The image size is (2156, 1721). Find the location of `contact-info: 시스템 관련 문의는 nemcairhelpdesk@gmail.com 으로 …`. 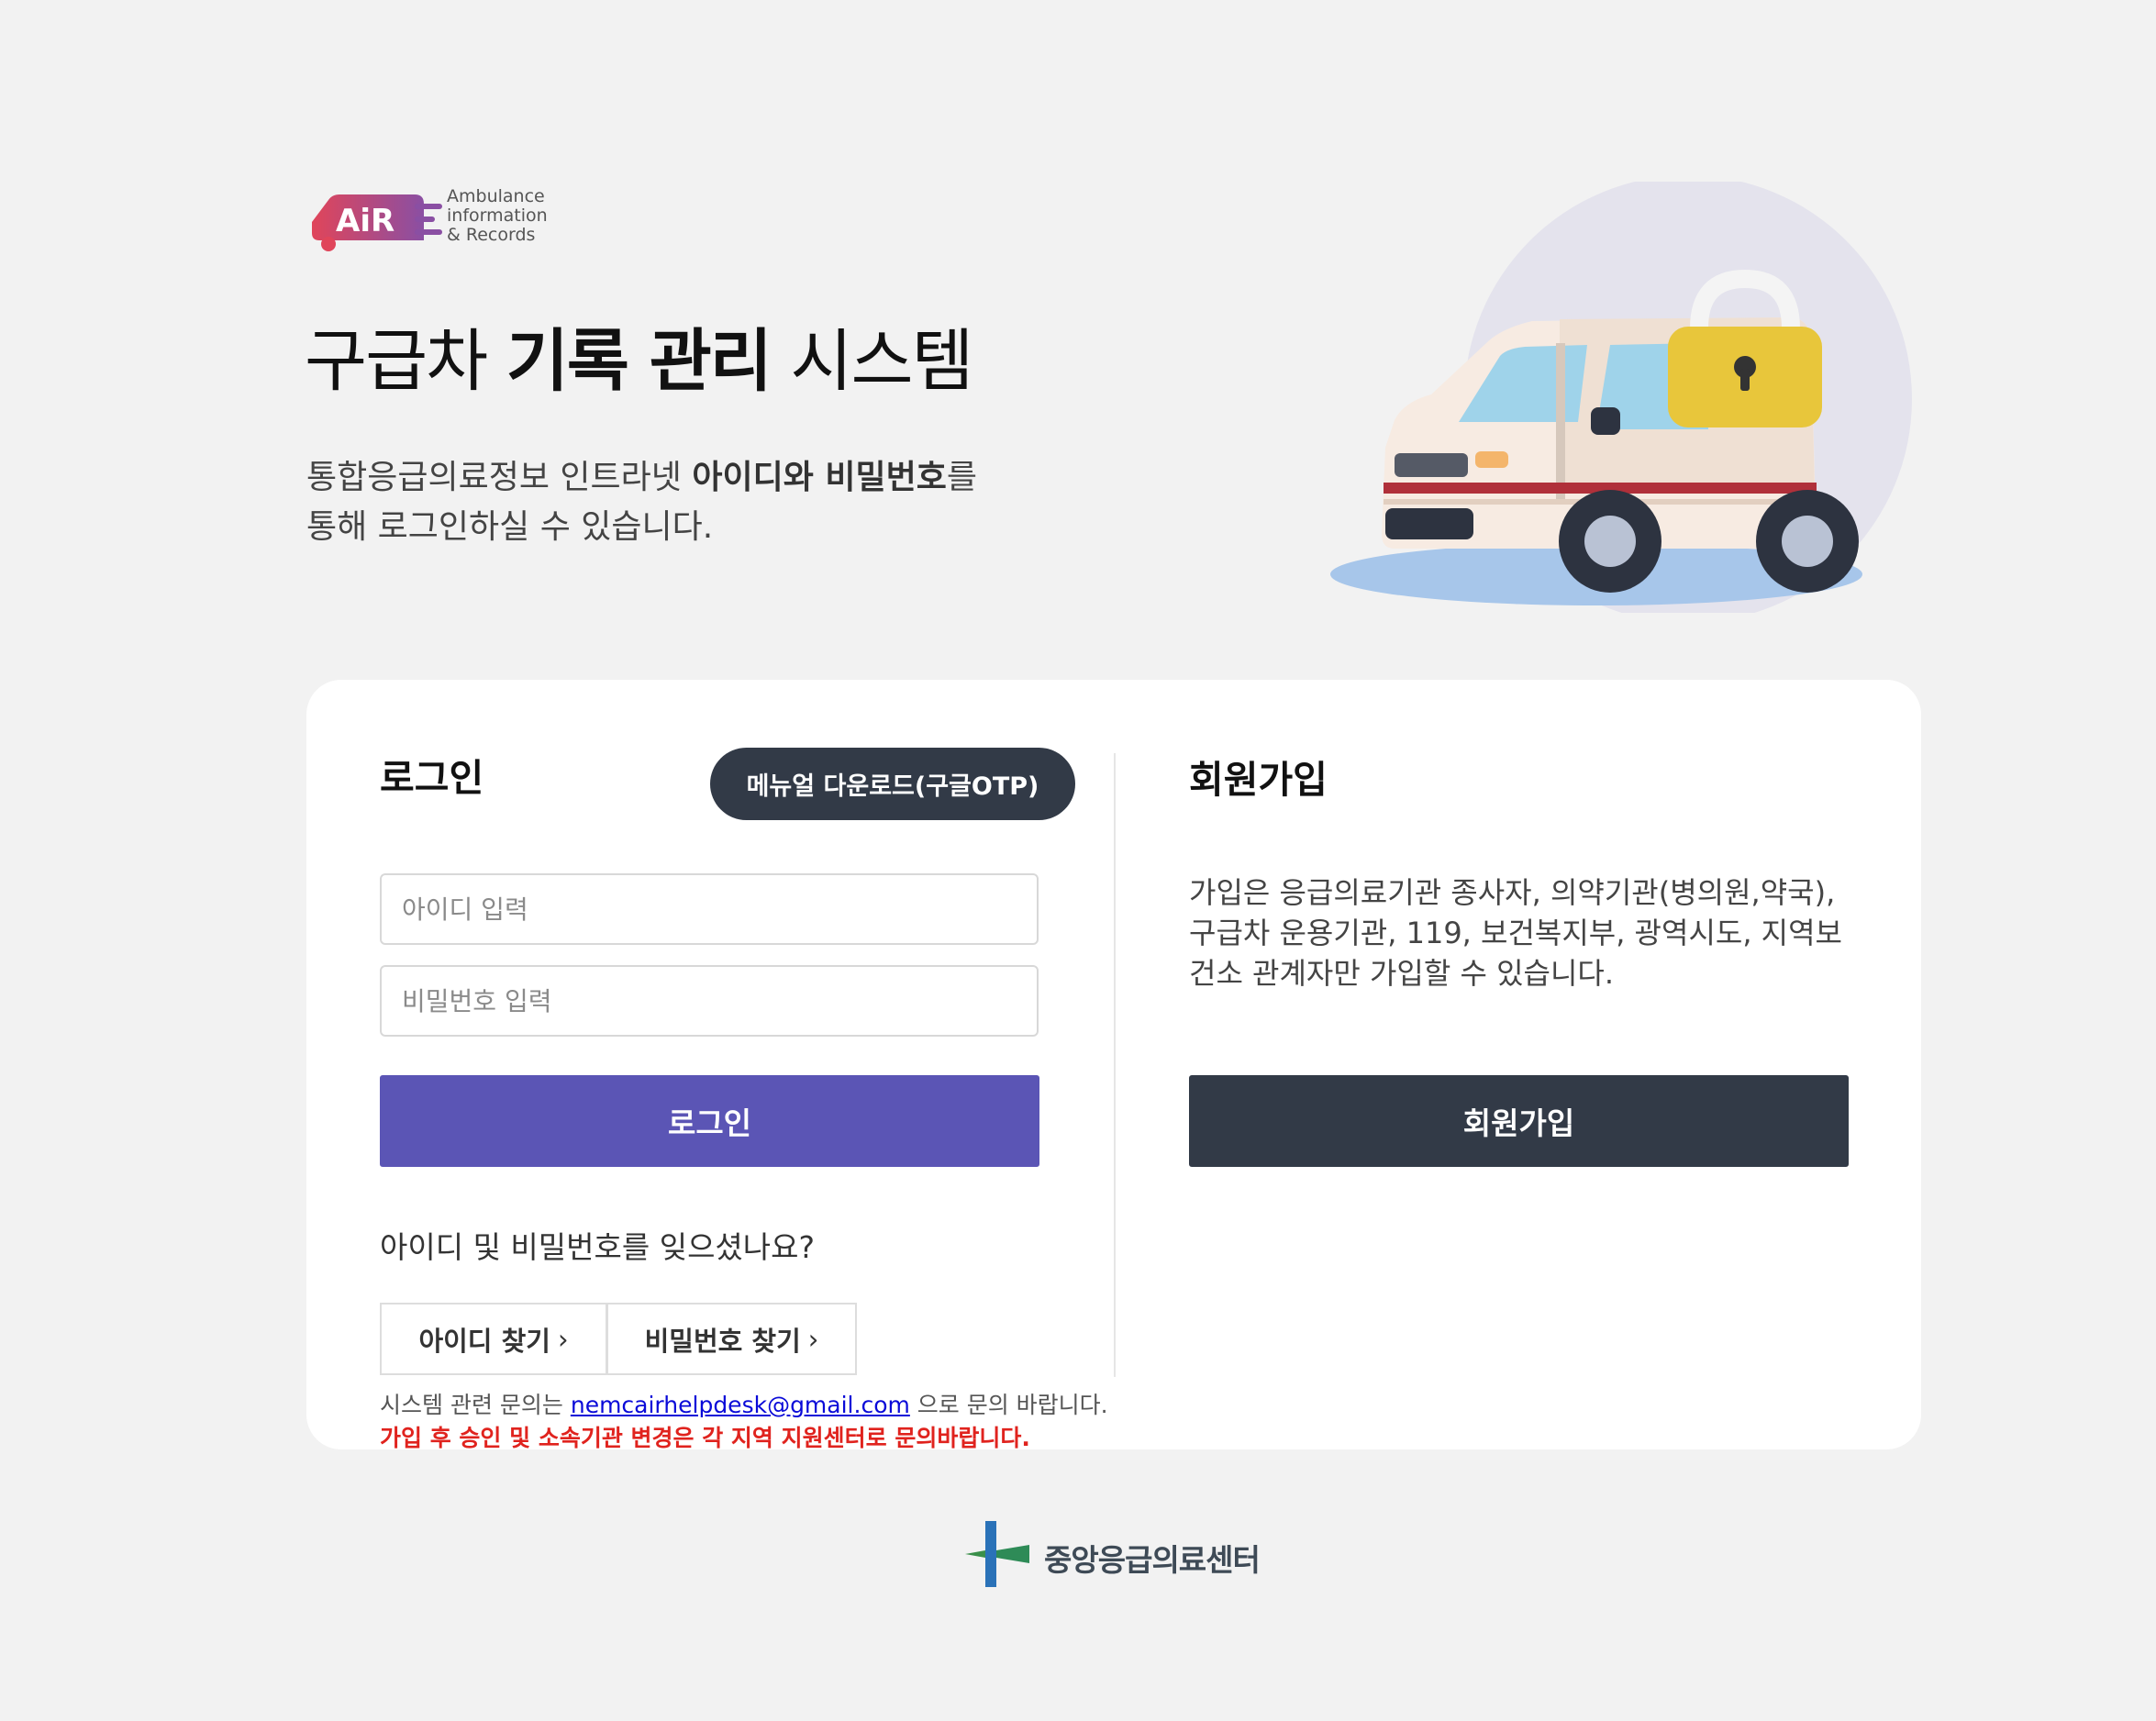

contact-info: 시스템 관련 문의는 nemcairhelpdesk@gmail.com 으로 … is located at coordinates (744, 1405).